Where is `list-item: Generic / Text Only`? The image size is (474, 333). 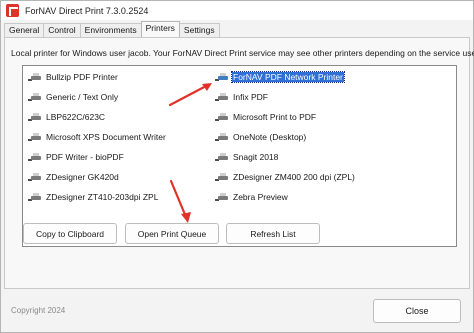 list-item: Generic / Text Only is located at coordinates (73, 97).